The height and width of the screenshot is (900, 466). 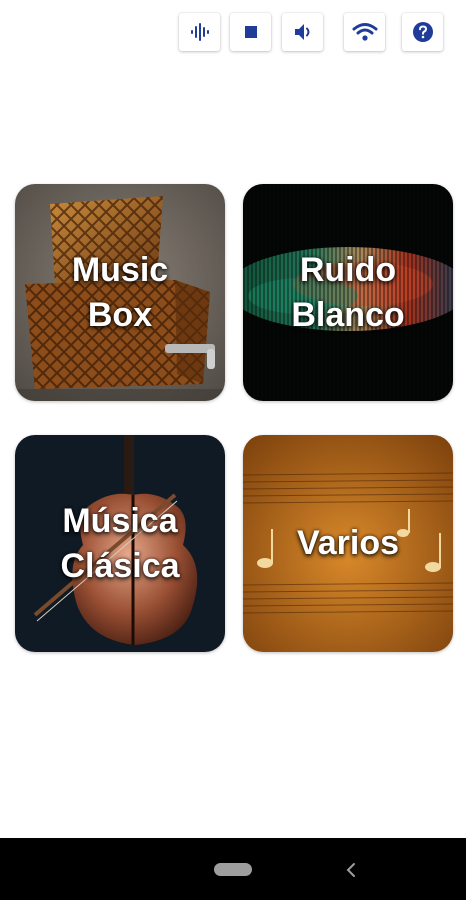 I want to click on wifi-button, so click(x=364, y=32).